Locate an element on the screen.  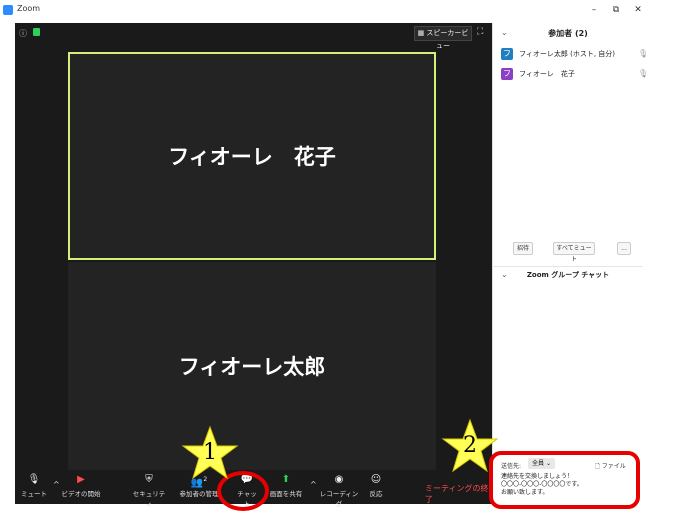
participant-name: フィオーレ 花子 is located at coordinates (547, 74).